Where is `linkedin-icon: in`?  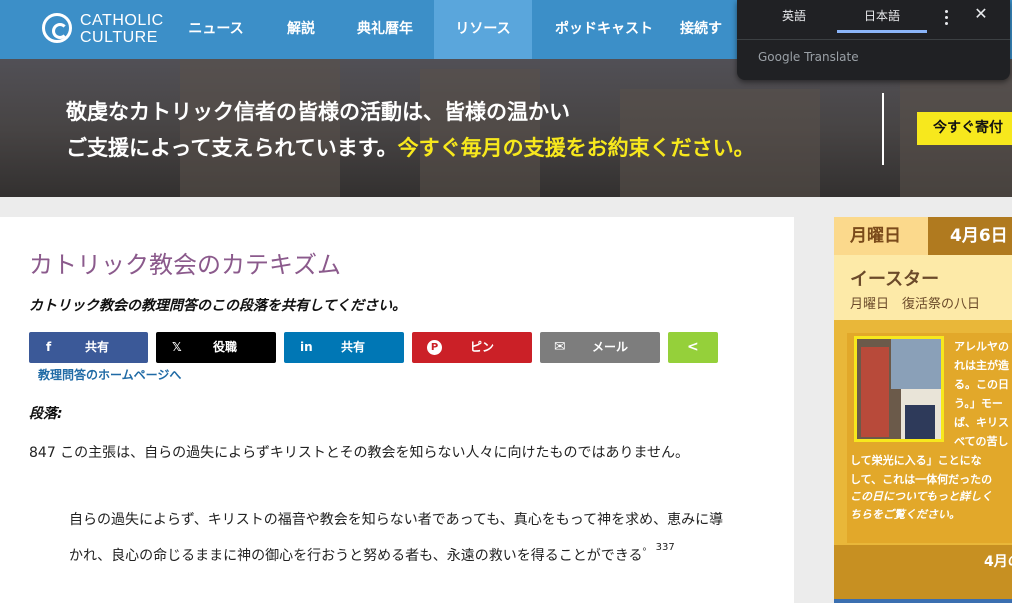
linkedin-icon: in is located at coordinates (306, 347).